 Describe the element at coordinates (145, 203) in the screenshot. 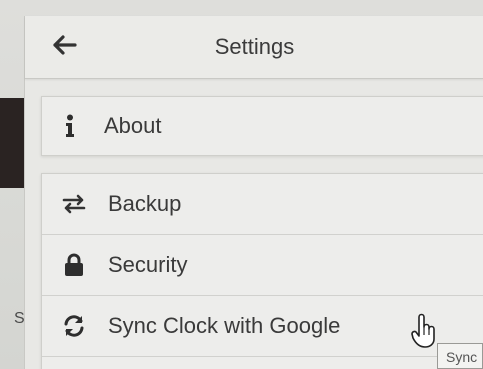

I see `menu-item-label: Backup` at that location.